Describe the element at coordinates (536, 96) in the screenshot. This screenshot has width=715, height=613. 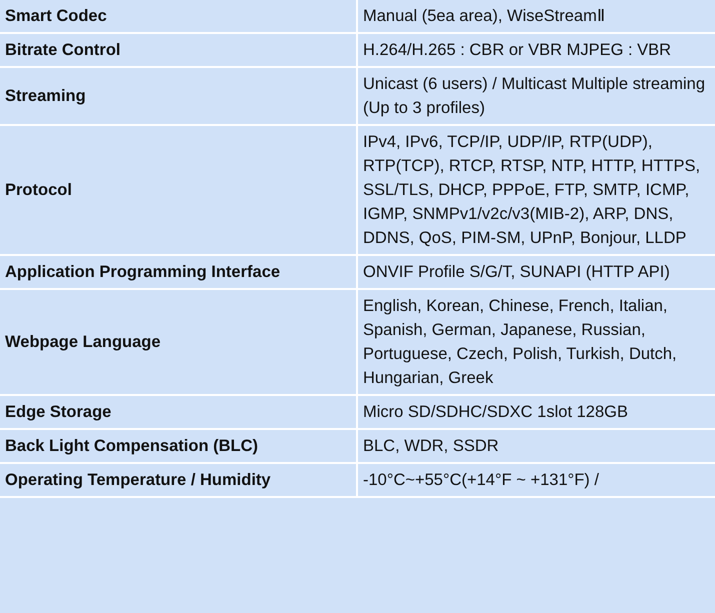
I see `spec-value: Unicast (6 users) / Multicast Multiple streaming (Up to 3 profiles)` at that location.